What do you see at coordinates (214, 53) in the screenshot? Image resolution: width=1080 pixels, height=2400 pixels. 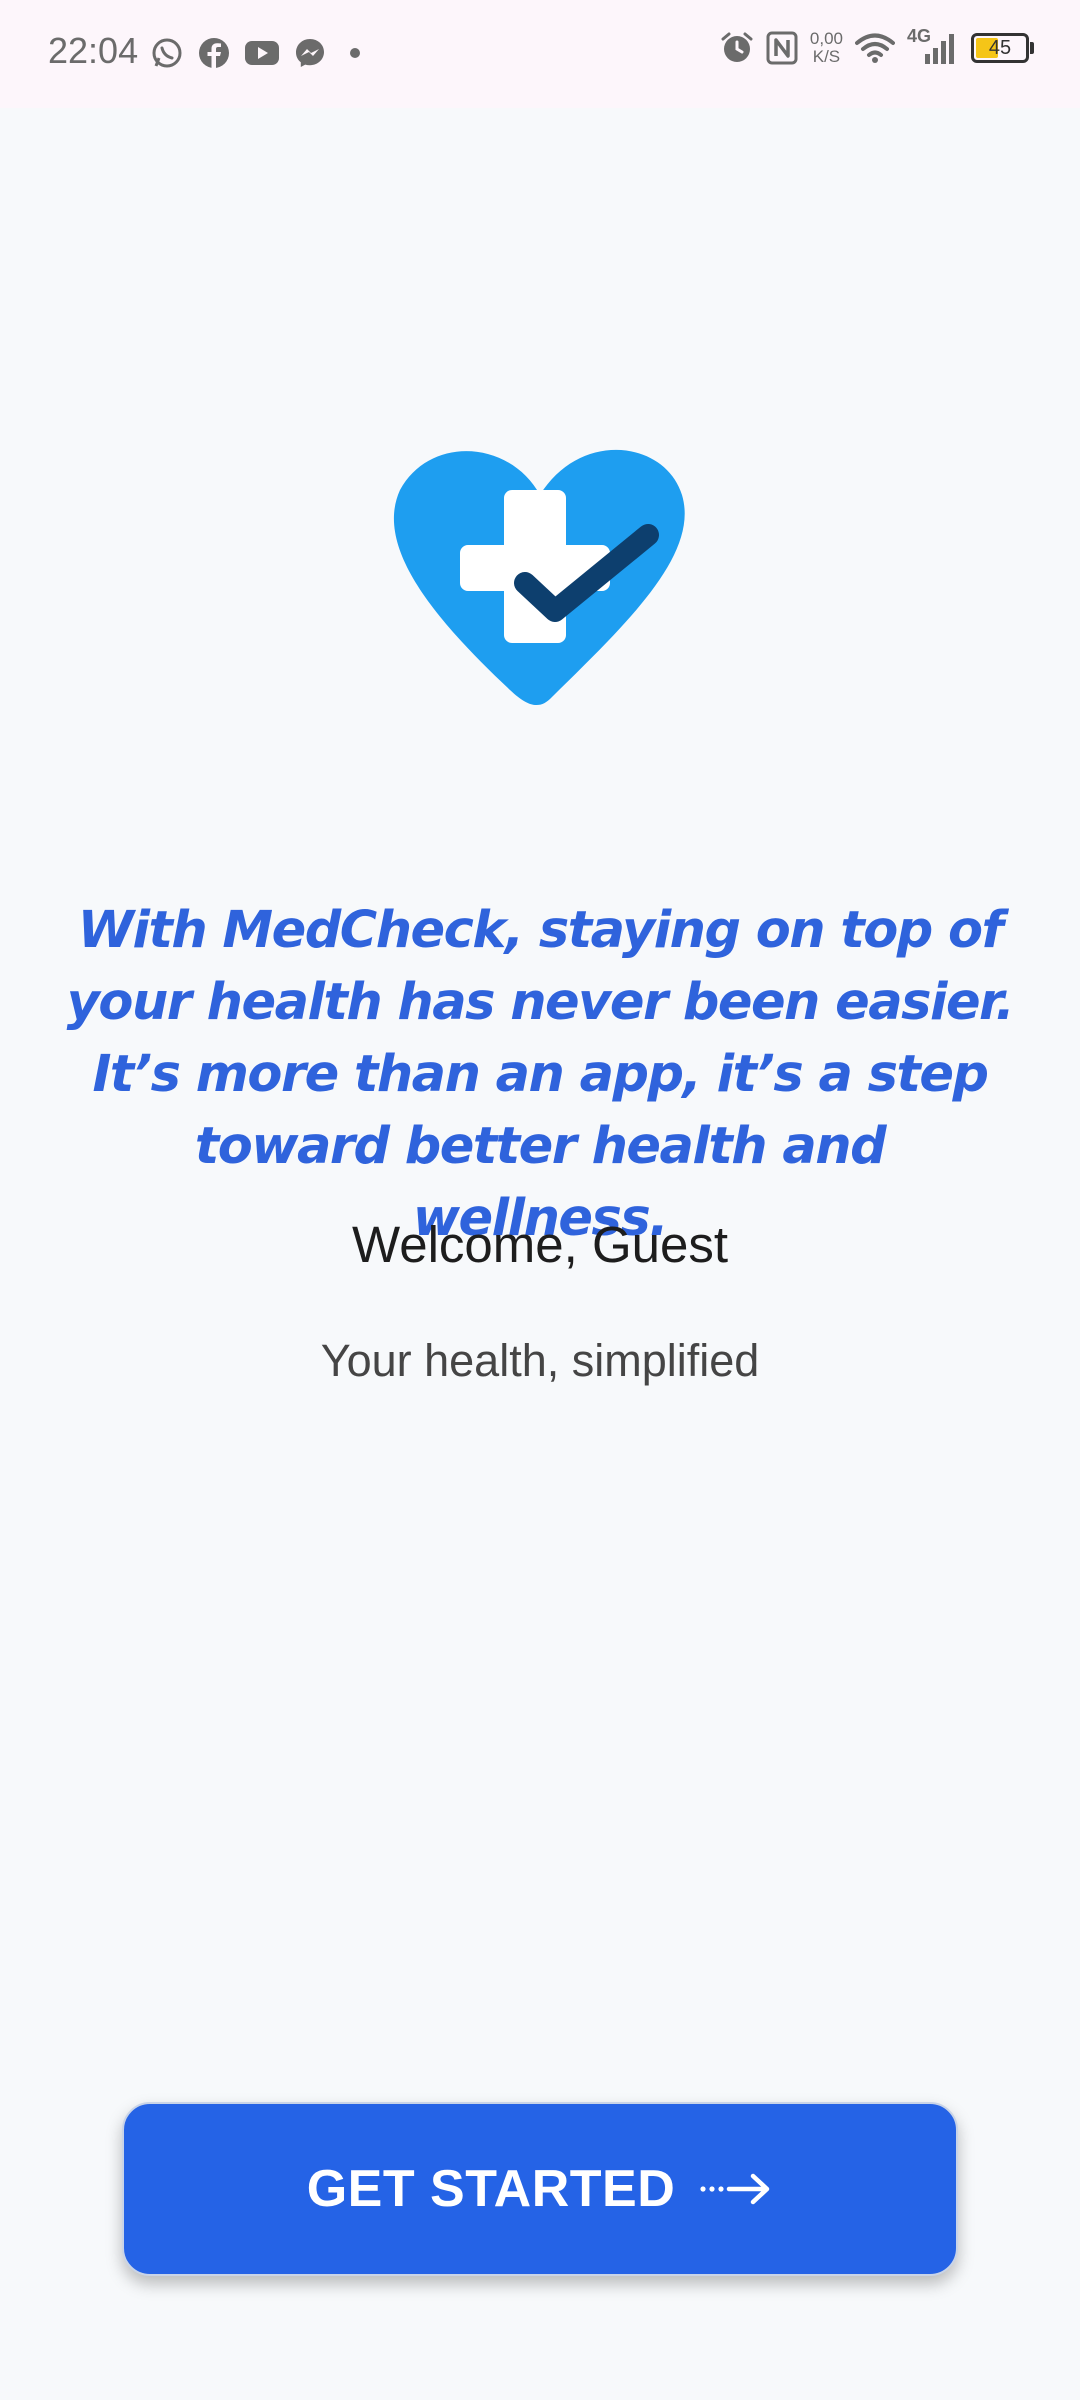 I see `facebook-icon` at bounding box center [214, 53].